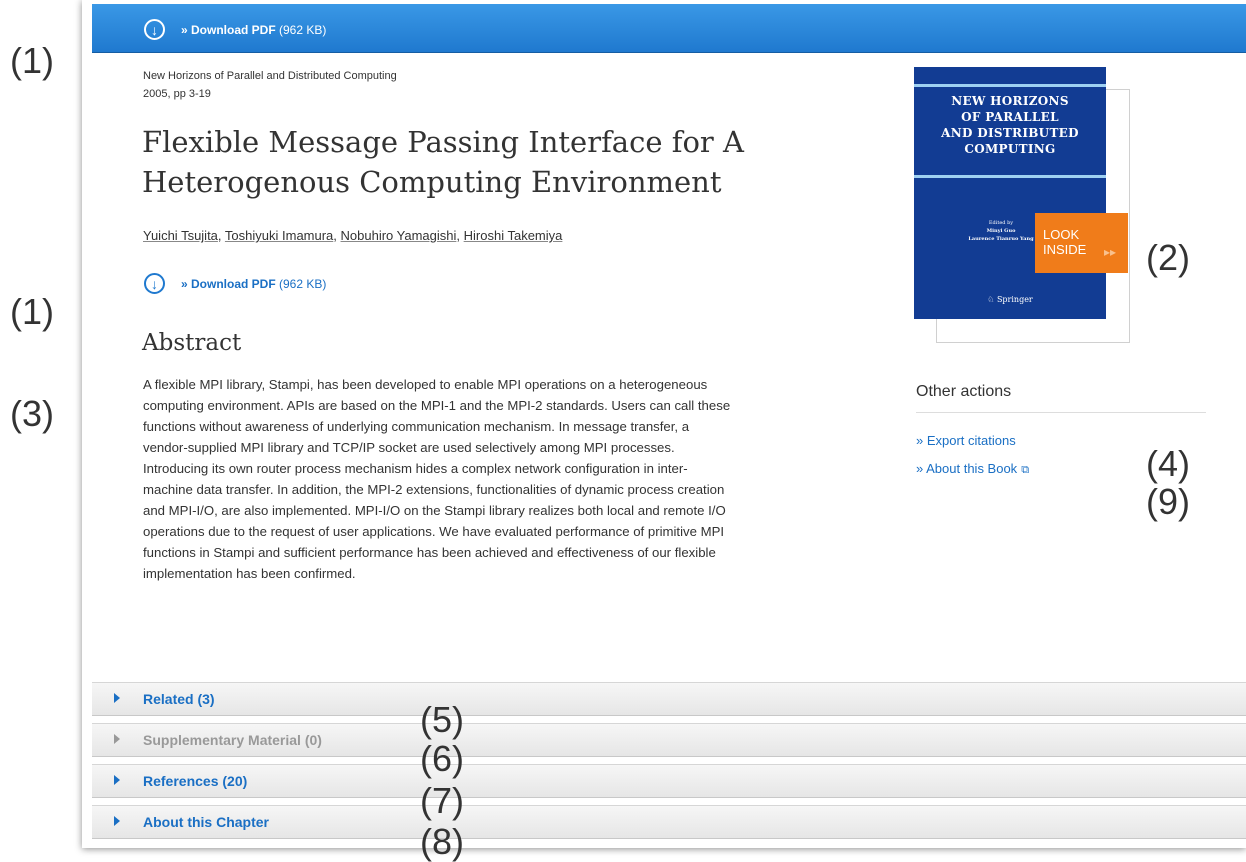 The image size is (1246, 862). Describe the element at coordinates (966, 440) in the screenshot. I see `export-citations-link: » Export citations` at that location.